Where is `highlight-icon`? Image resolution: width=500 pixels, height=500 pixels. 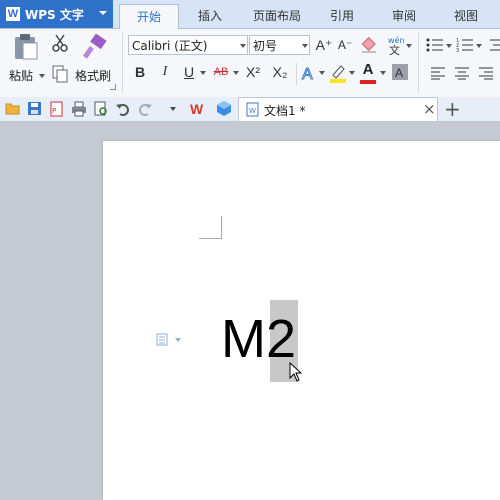 highlight-icon is located at coordinates (338, 73).